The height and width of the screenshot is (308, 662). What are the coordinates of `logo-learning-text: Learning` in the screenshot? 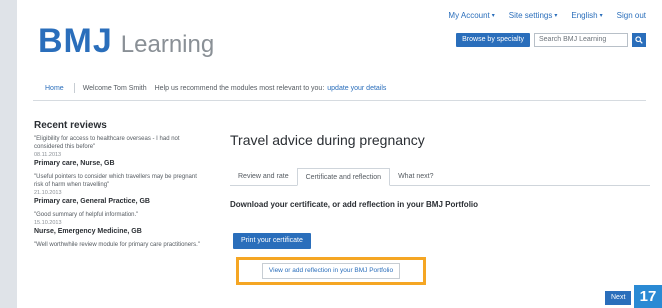 It's located at (167, 44).